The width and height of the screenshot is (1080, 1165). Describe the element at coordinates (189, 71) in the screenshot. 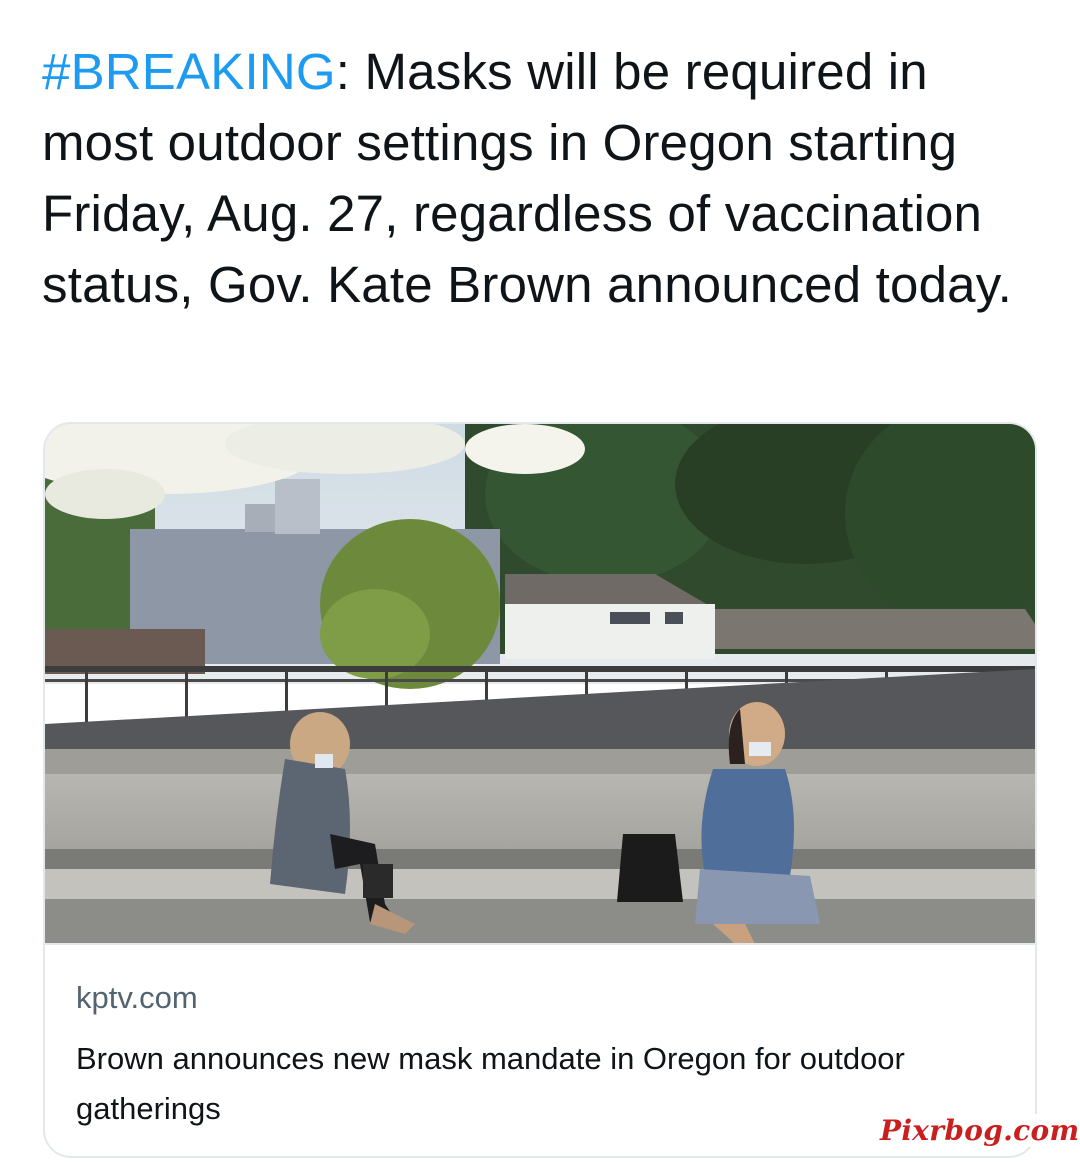

I see `hashtag-link: #BREAKING` at that location.